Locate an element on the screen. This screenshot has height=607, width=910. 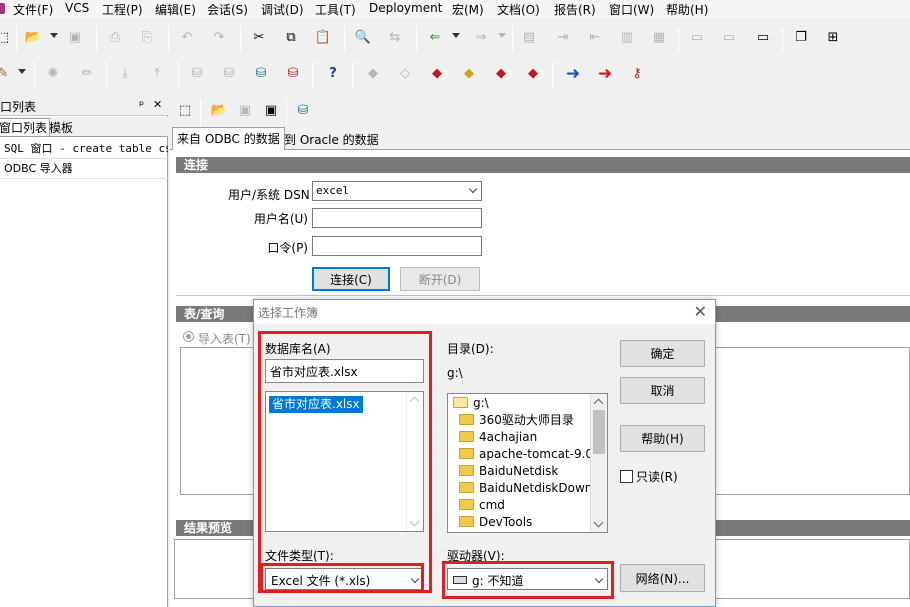
import-table-radio is located at coordinates (188, 336).